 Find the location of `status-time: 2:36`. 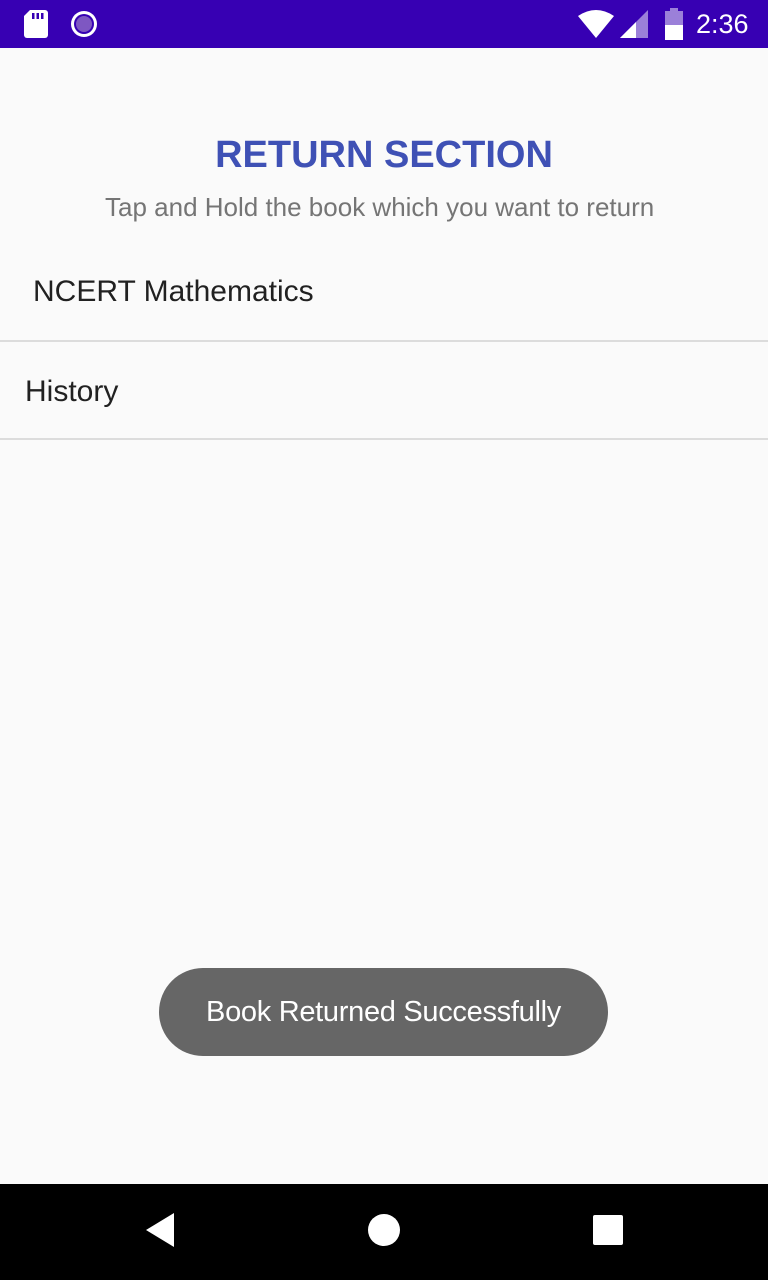

status-time: 2:36 is located at coordinates (722, 24).